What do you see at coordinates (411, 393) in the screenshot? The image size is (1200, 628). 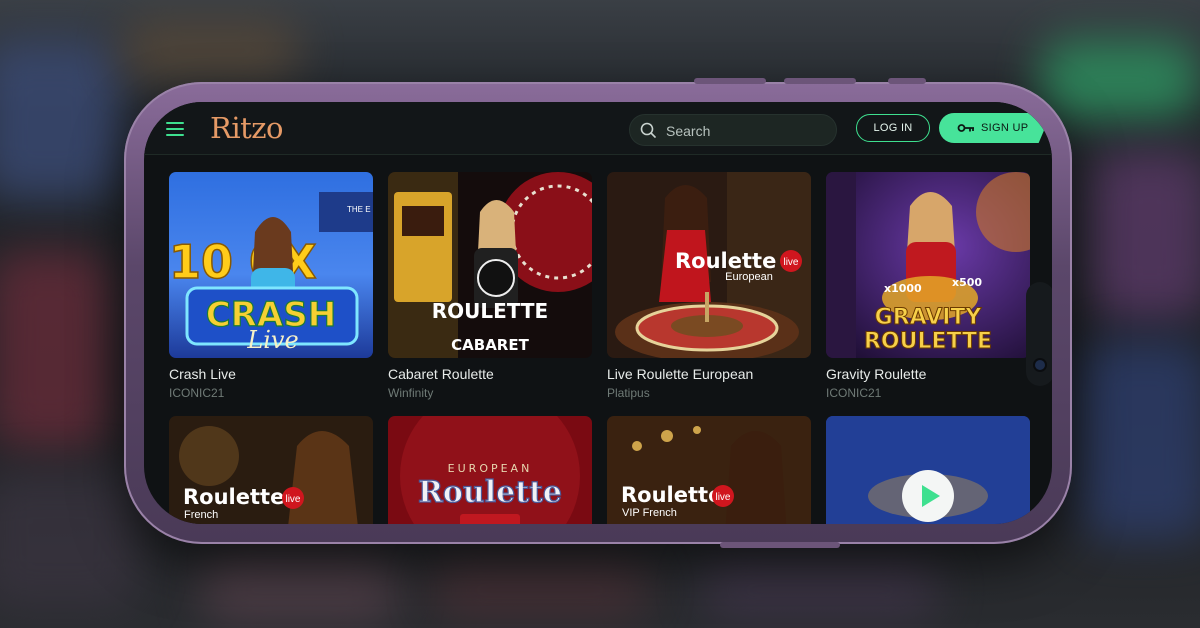 I see `game-provider: Winfinity` at bounding box center [411, 393].